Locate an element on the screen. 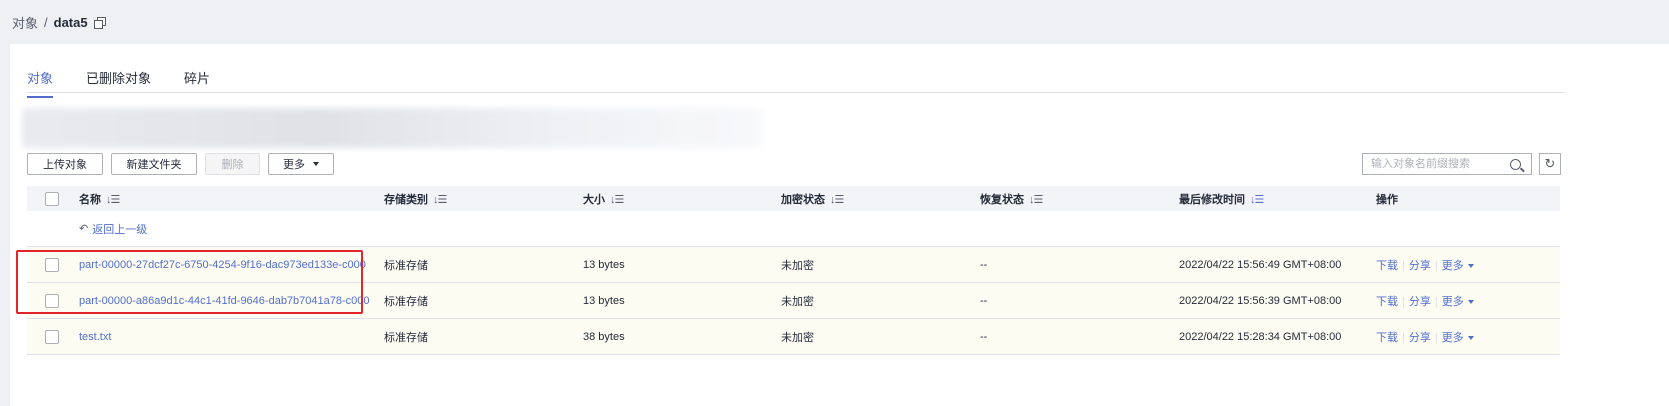  search-box is located at coordinates (1447, 164).